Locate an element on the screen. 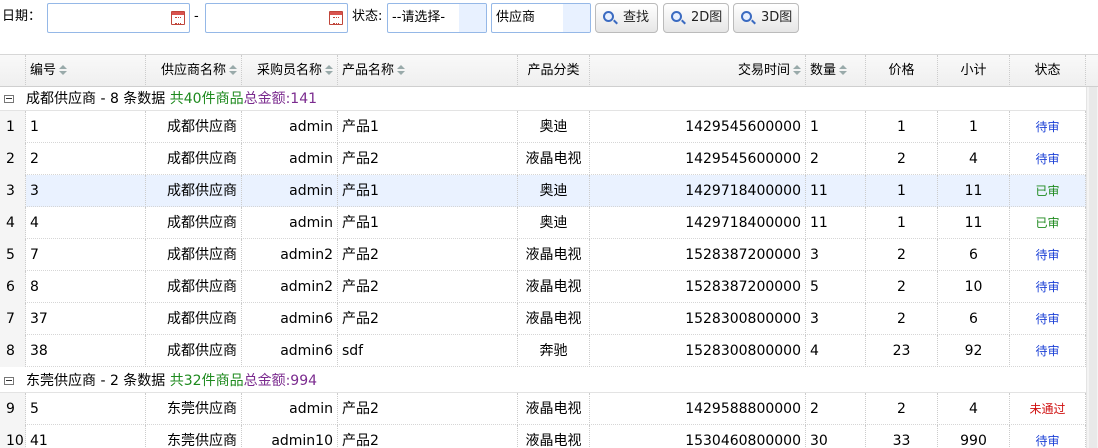 This screenshot has width=1098, height=448. cell-subtotal: 10 is located at coordinates (974, 287).